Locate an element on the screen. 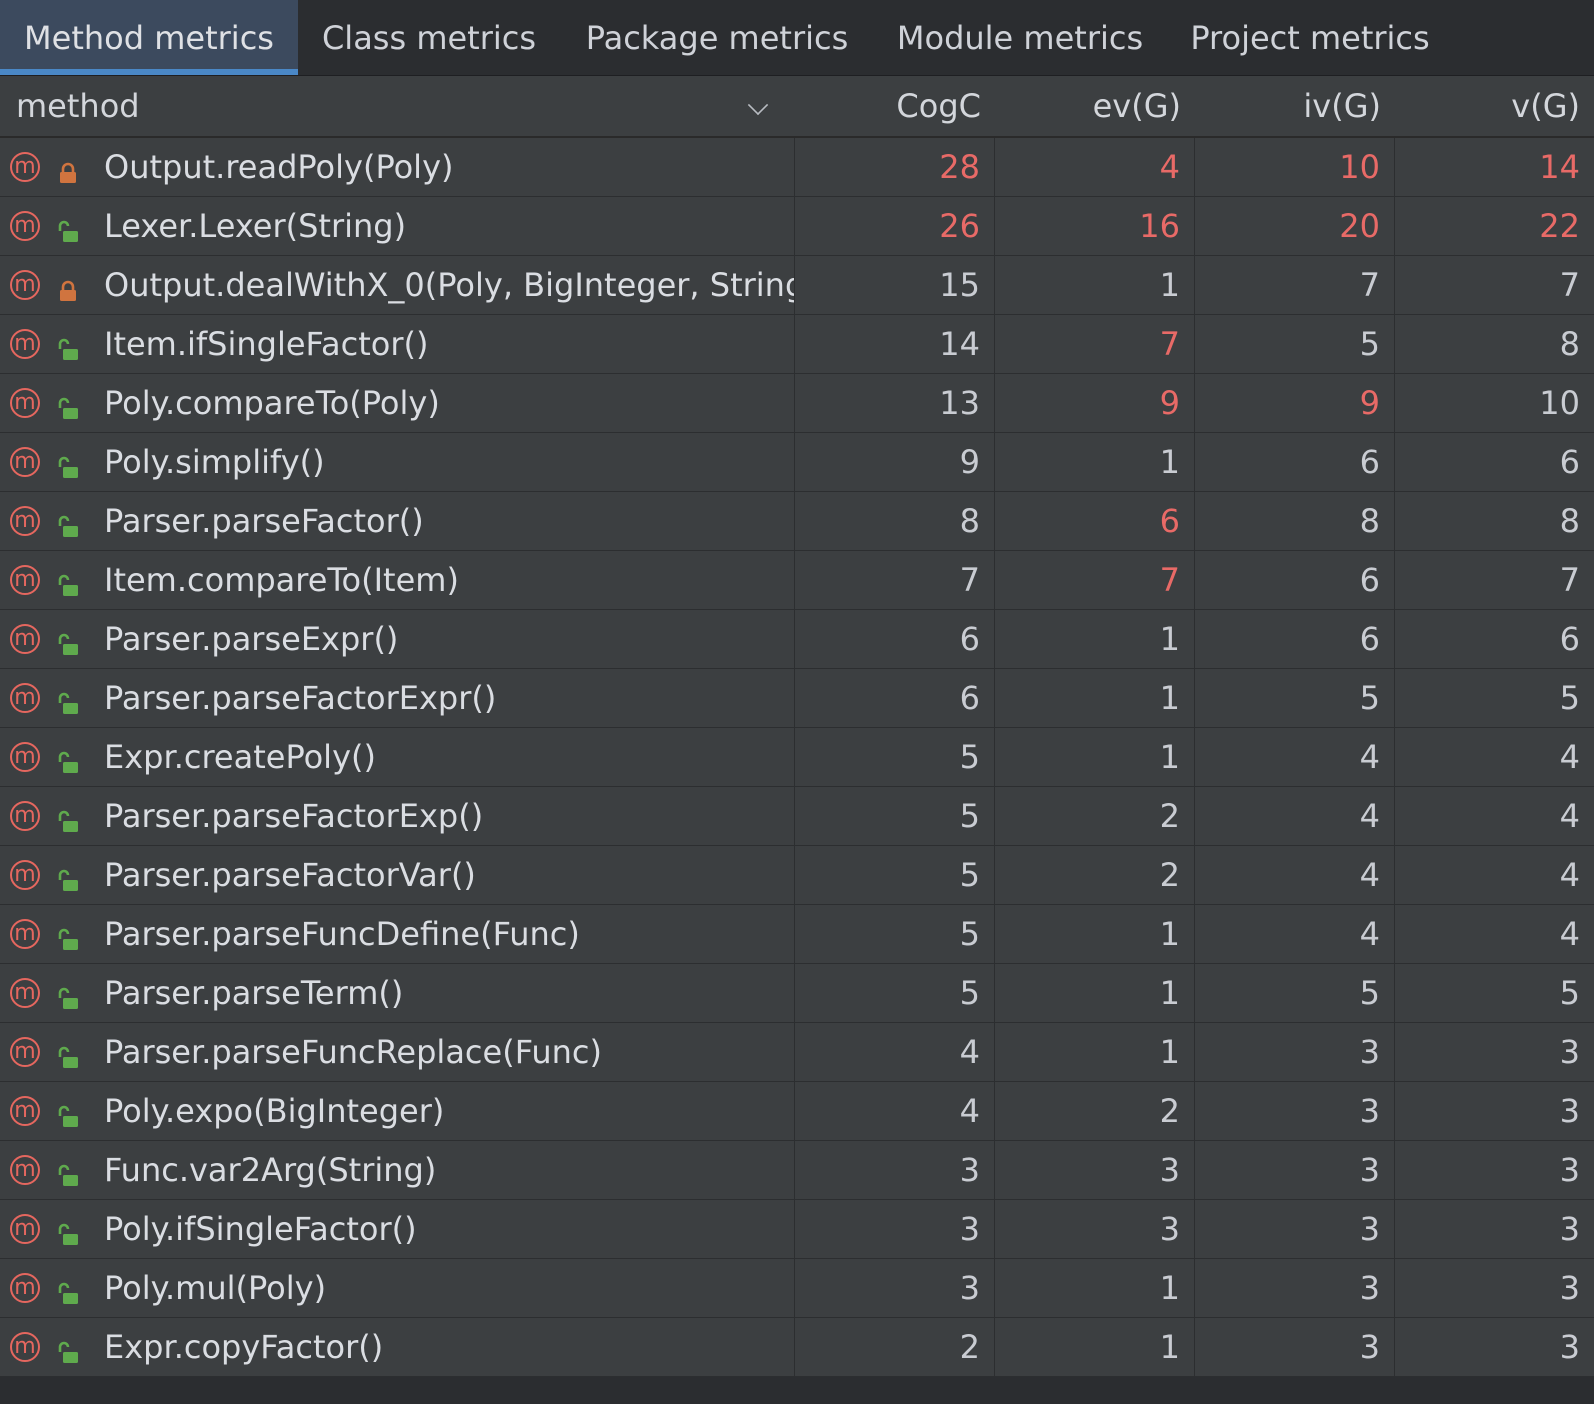 This screenshot has width=1594, height=1404. column-header-vg: v(G) is located at coordinates (1494, 106).